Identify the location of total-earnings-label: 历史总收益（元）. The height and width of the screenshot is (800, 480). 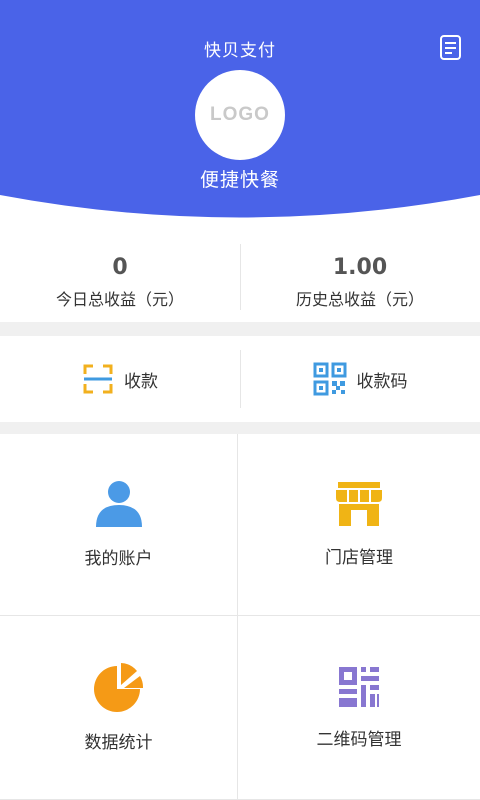
(359, 299).